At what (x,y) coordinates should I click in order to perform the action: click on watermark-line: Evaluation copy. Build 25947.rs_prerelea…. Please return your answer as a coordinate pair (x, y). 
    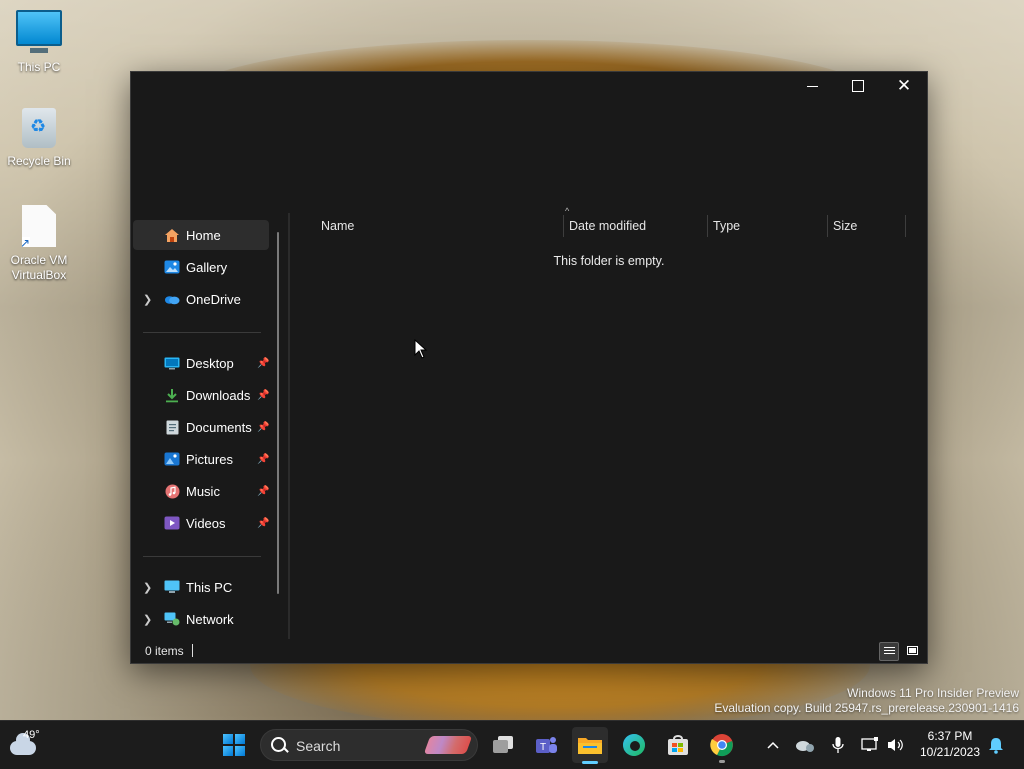
    Looking at the image, I should click on (866, 708).